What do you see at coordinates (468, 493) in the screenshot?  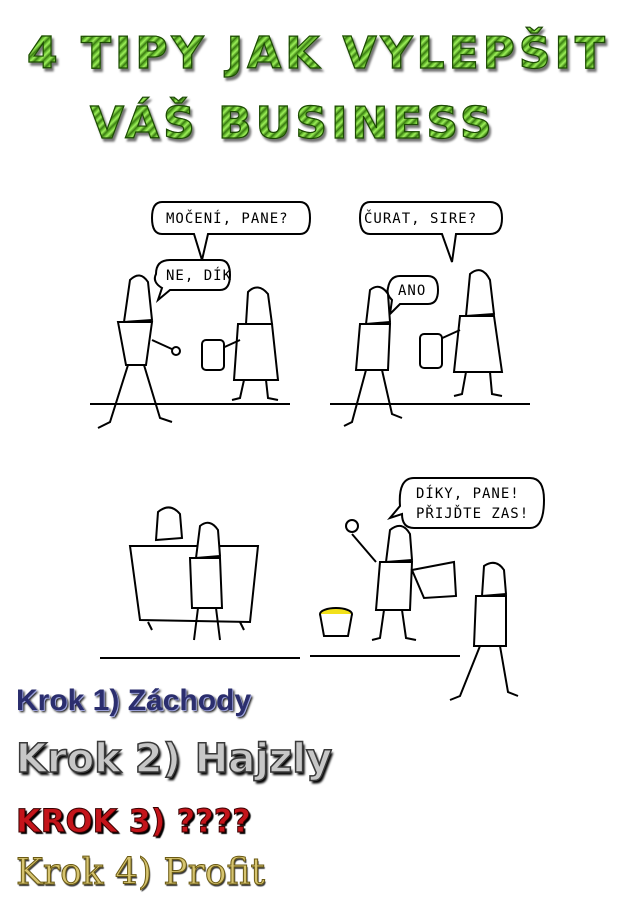 I see `speech-vendor-text-line1: DÍKY, PANE!` at bounding box center [468, 493].